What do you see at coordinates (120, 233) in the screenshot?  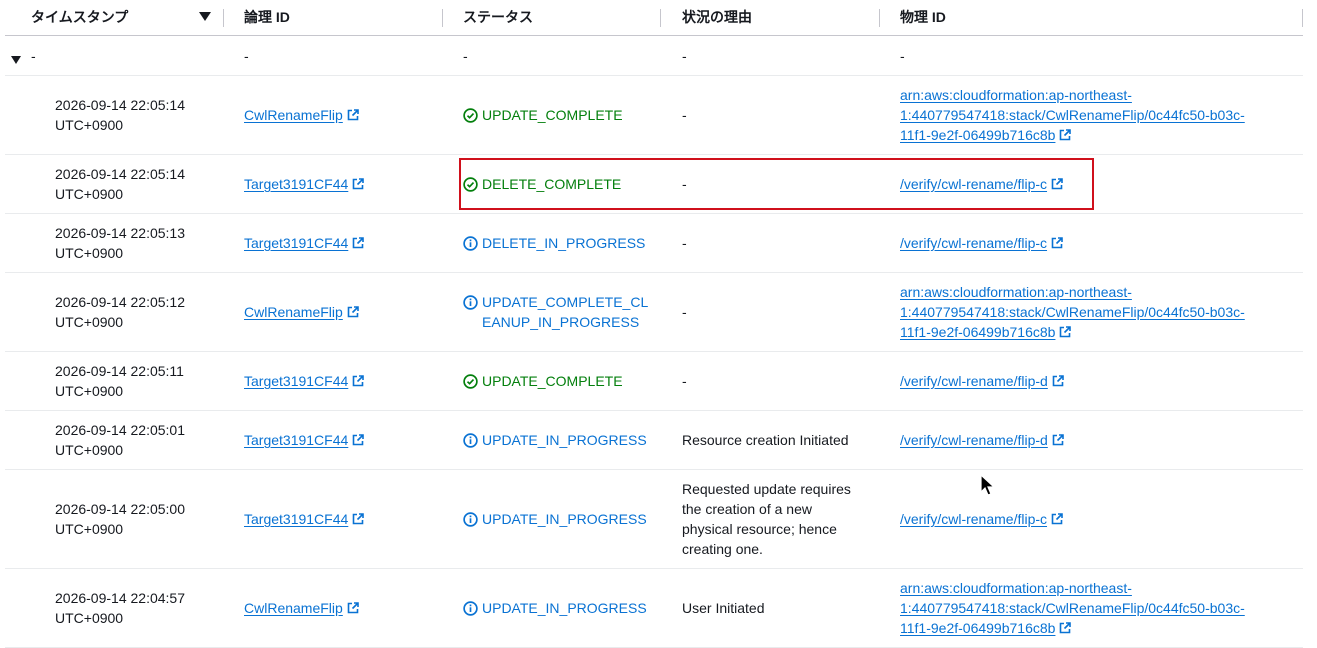 I see `timestamp-date: 2026-09-14 22:05:13` at bounding box center [120, 233].